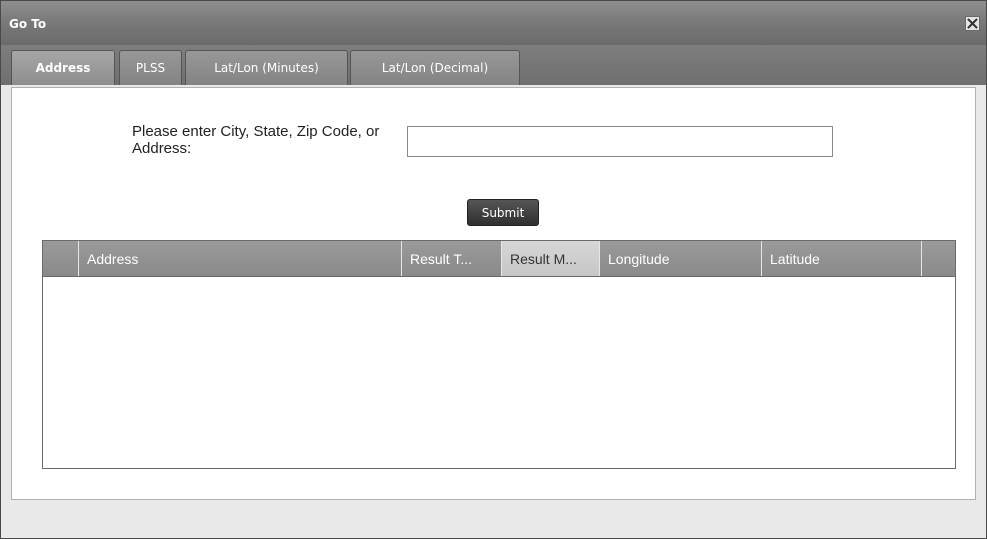 The image size is (987, 539). I want to click on tab-latlon-decimal: Lat/Lon (Decimal), so click(435, 67).